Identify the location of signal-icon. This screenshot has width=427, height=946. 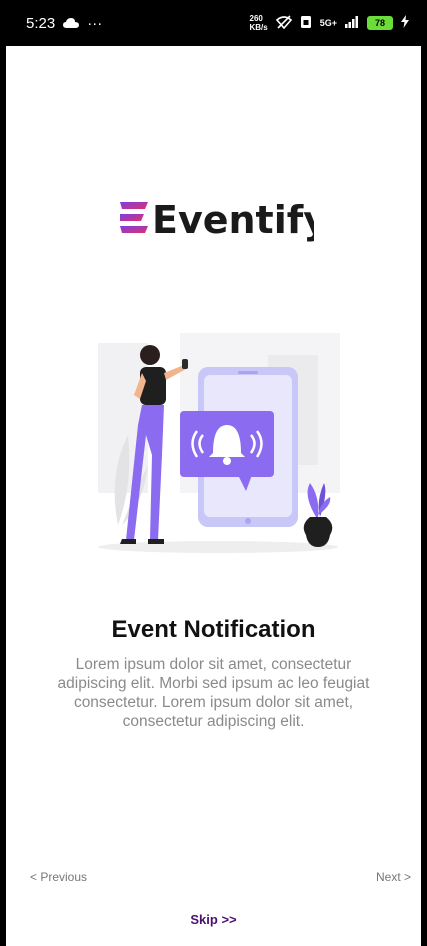
(352, 23).